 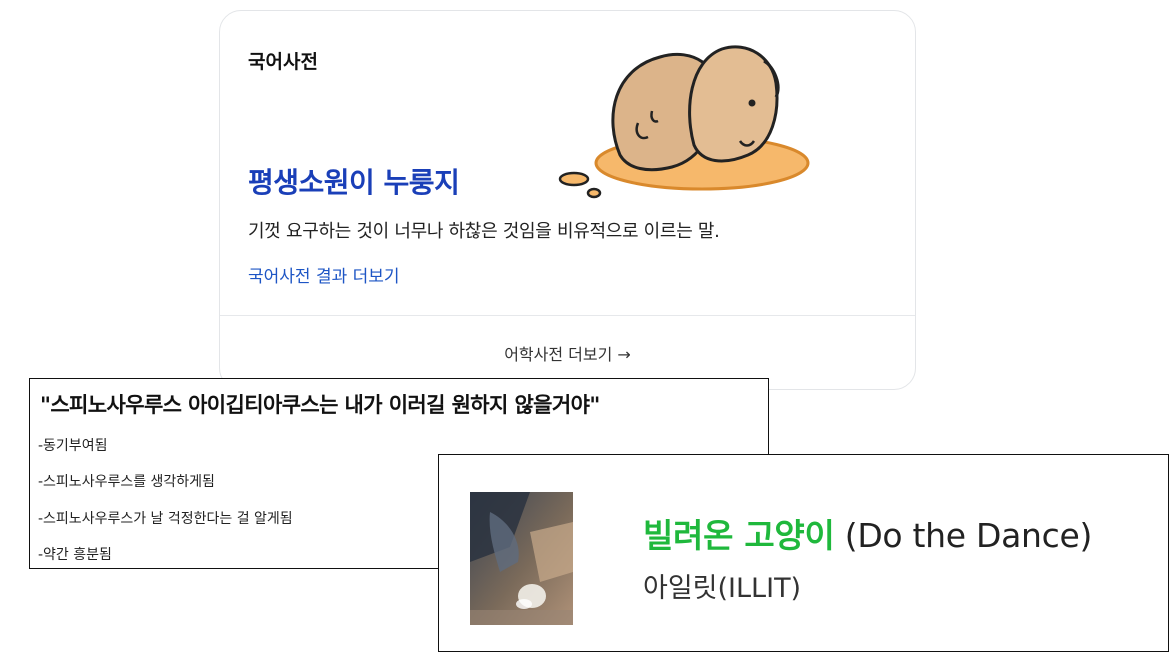 What do you see at coordinates (684, 122) in the screenshot?
I see `puppy-bun-illustration` at bounding box center [684, 122].